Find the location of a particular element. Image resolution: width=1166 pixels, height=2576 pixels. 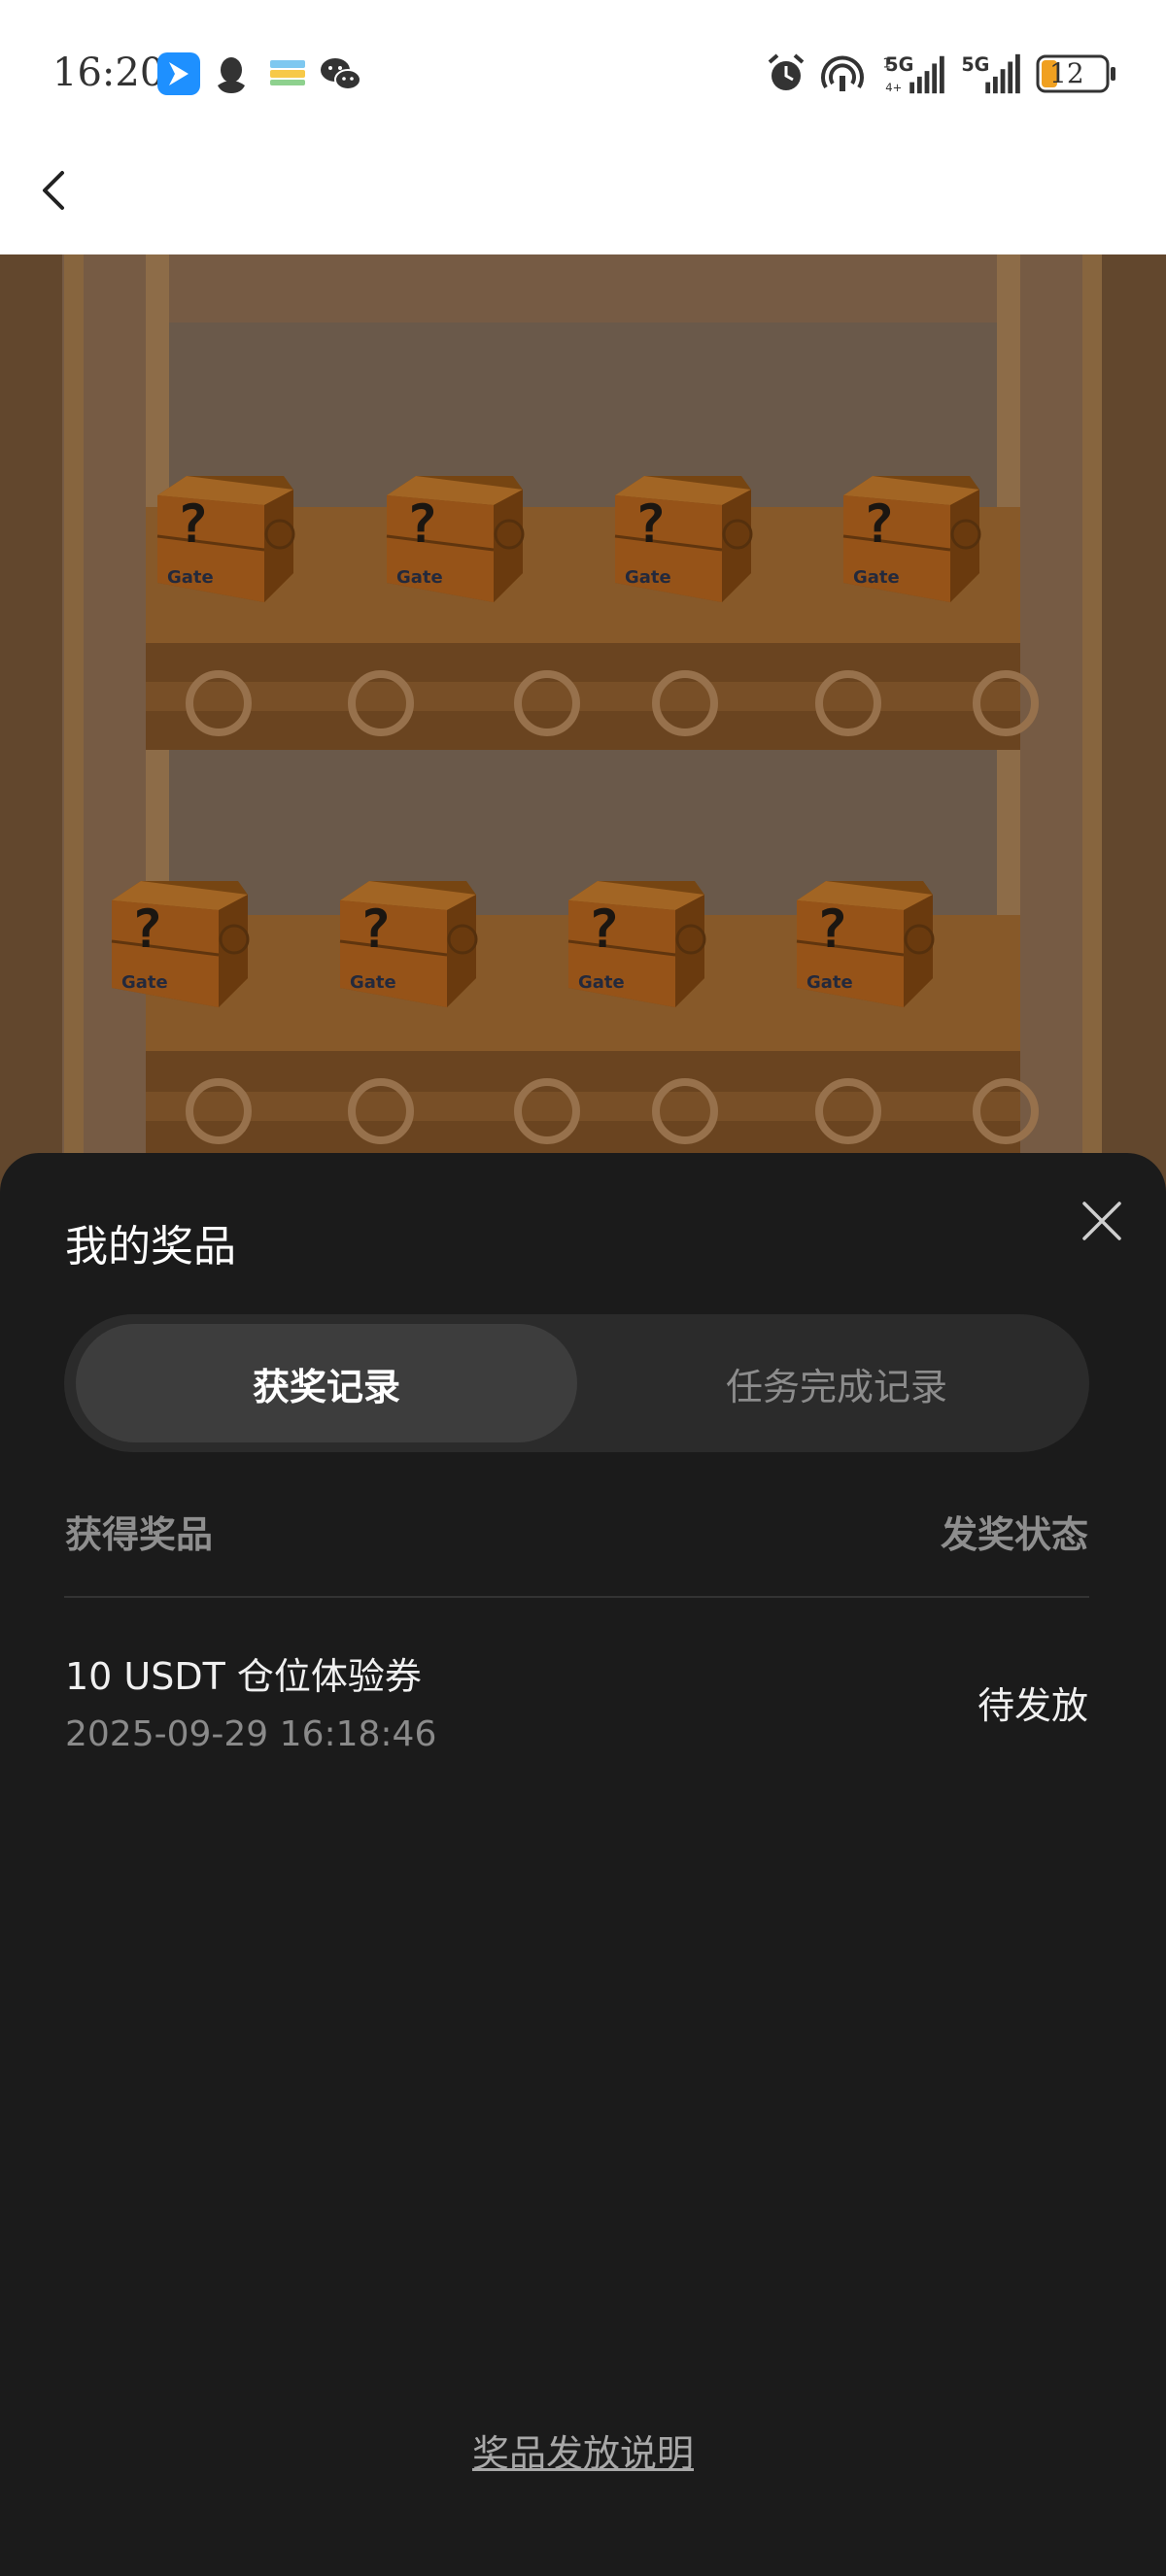

qq-icon is located at coordinates (231, 75).